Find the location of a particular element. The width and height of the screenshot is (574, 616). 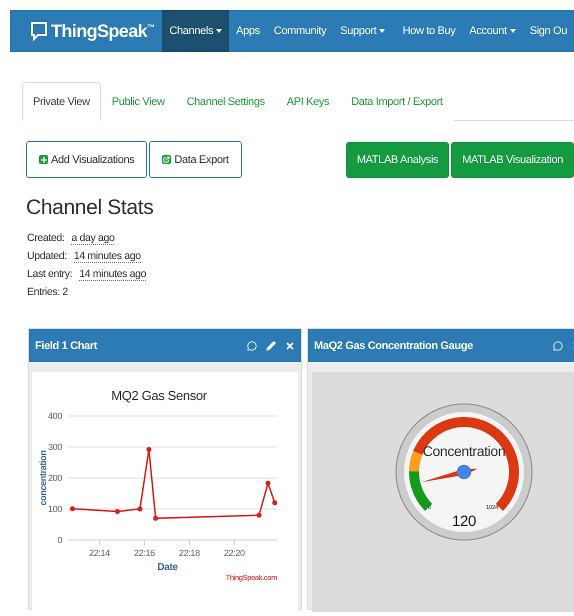

stat-label: Last entry: is located at coordinates (49, 274).